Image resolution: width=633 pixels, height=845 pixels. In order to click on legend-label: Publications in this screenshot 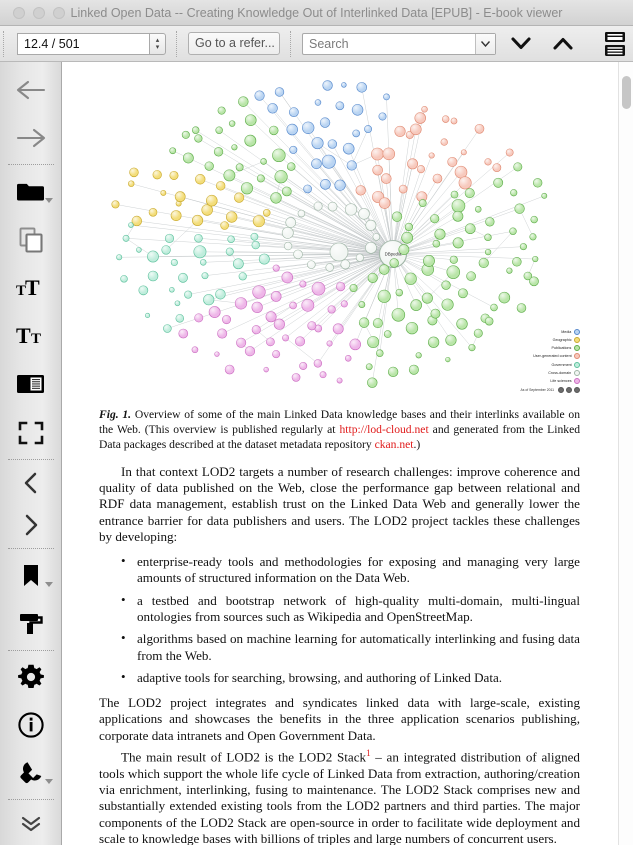, I will do `click(561, 348)`.